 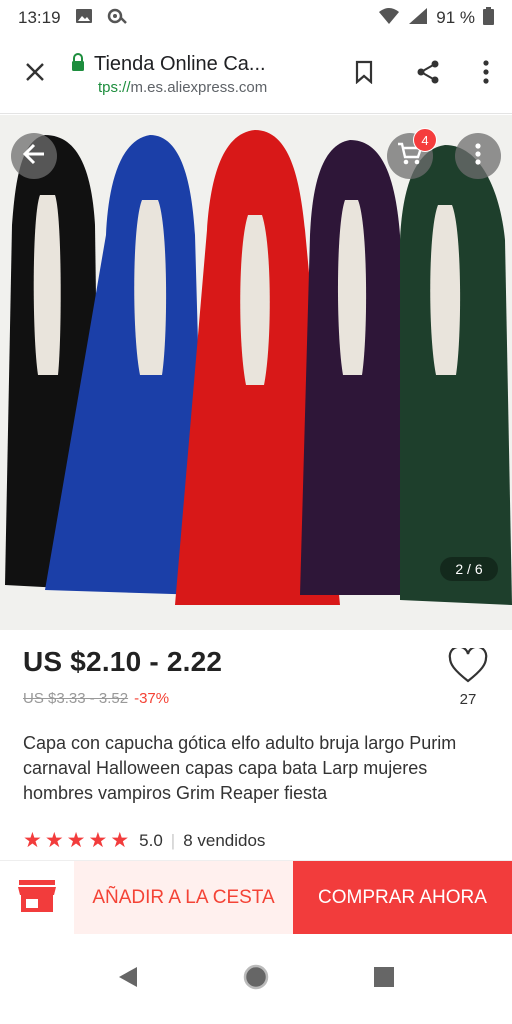 I want to click on square-recents-icon, so click(x=384, y=979).